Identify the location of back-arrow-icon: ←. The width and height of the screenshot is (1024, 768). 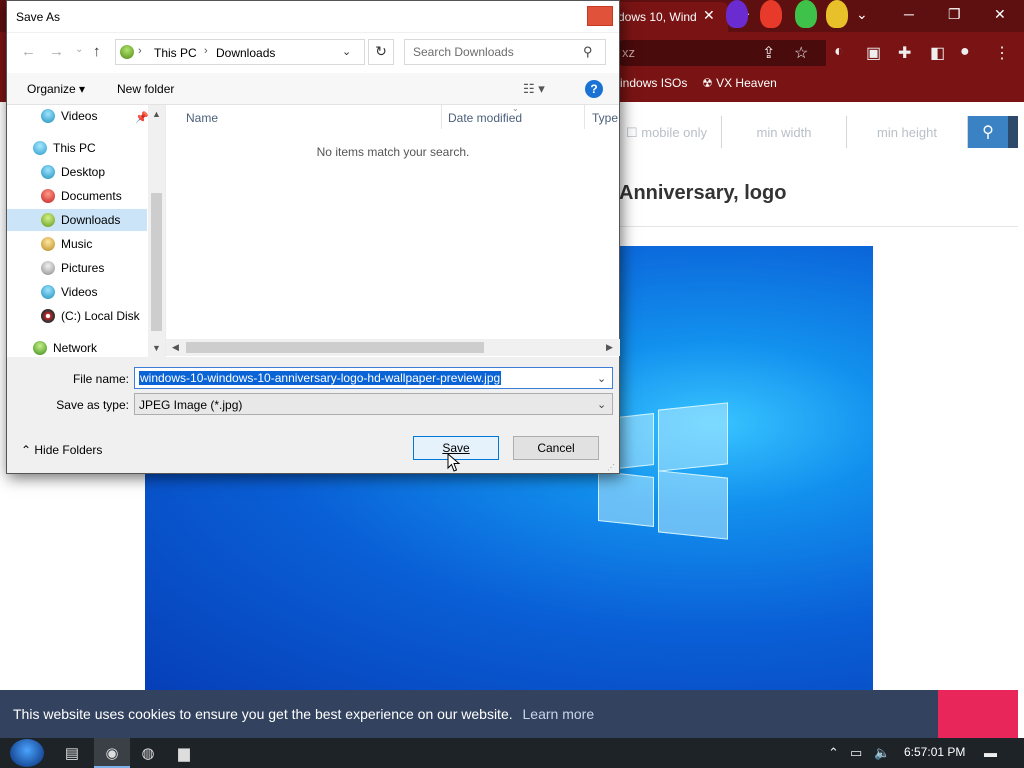
(28, 51).